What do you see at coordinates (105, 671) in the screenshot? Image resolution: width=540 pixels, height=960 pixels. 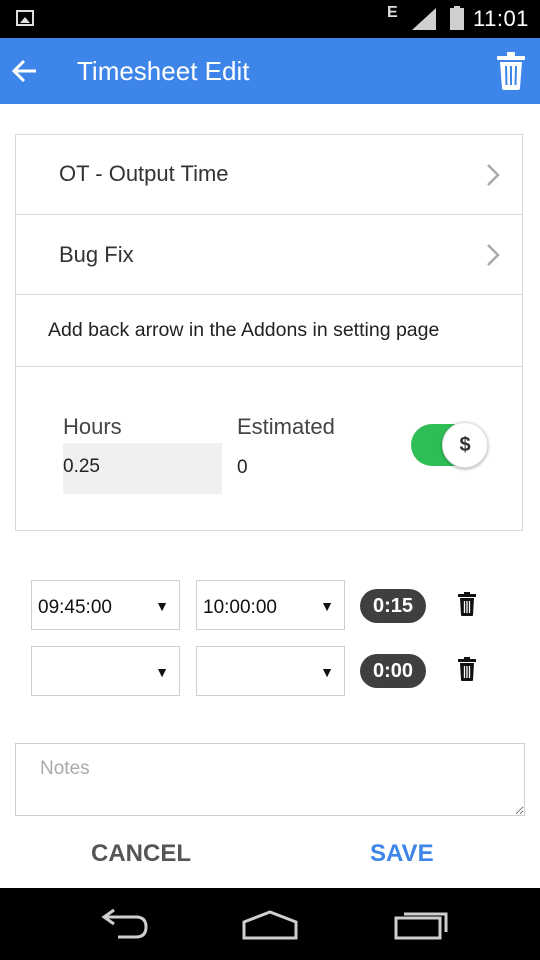 I see `start-time-select: ▼` at bounding box center [105, 671].